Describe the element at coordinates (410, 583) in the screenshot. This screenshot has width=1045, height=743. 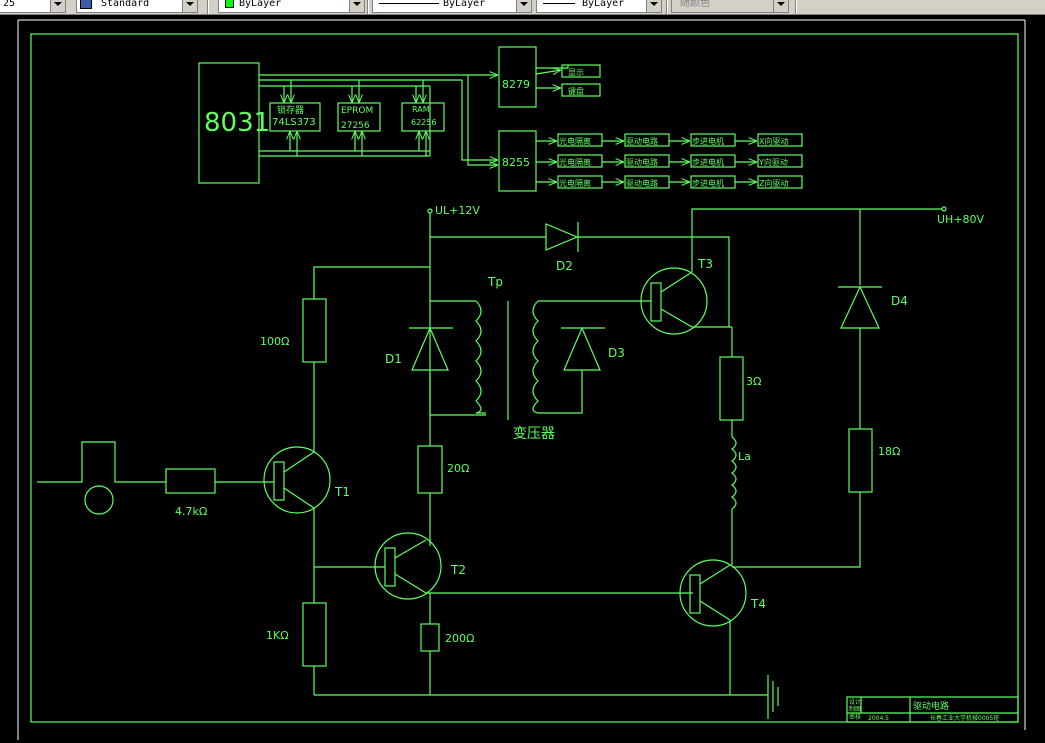
I see `t2-emitter` at that location.